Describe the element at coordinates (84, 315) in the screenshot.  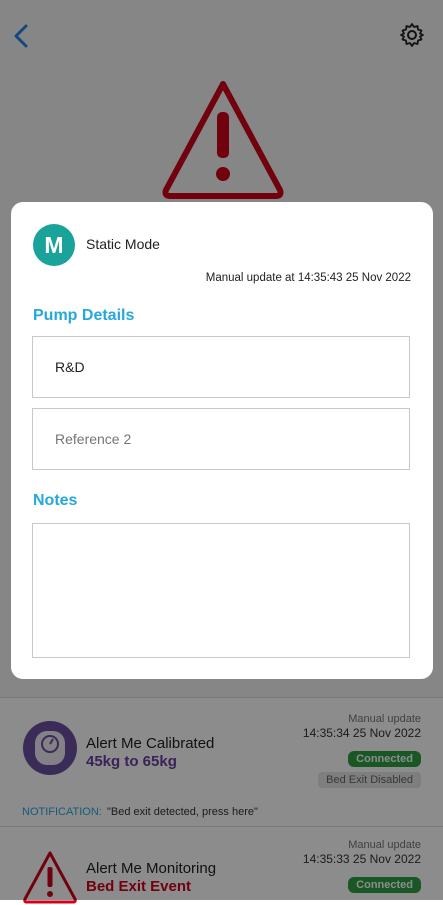
I see `pump-details-heading: Pump Details` at that location.